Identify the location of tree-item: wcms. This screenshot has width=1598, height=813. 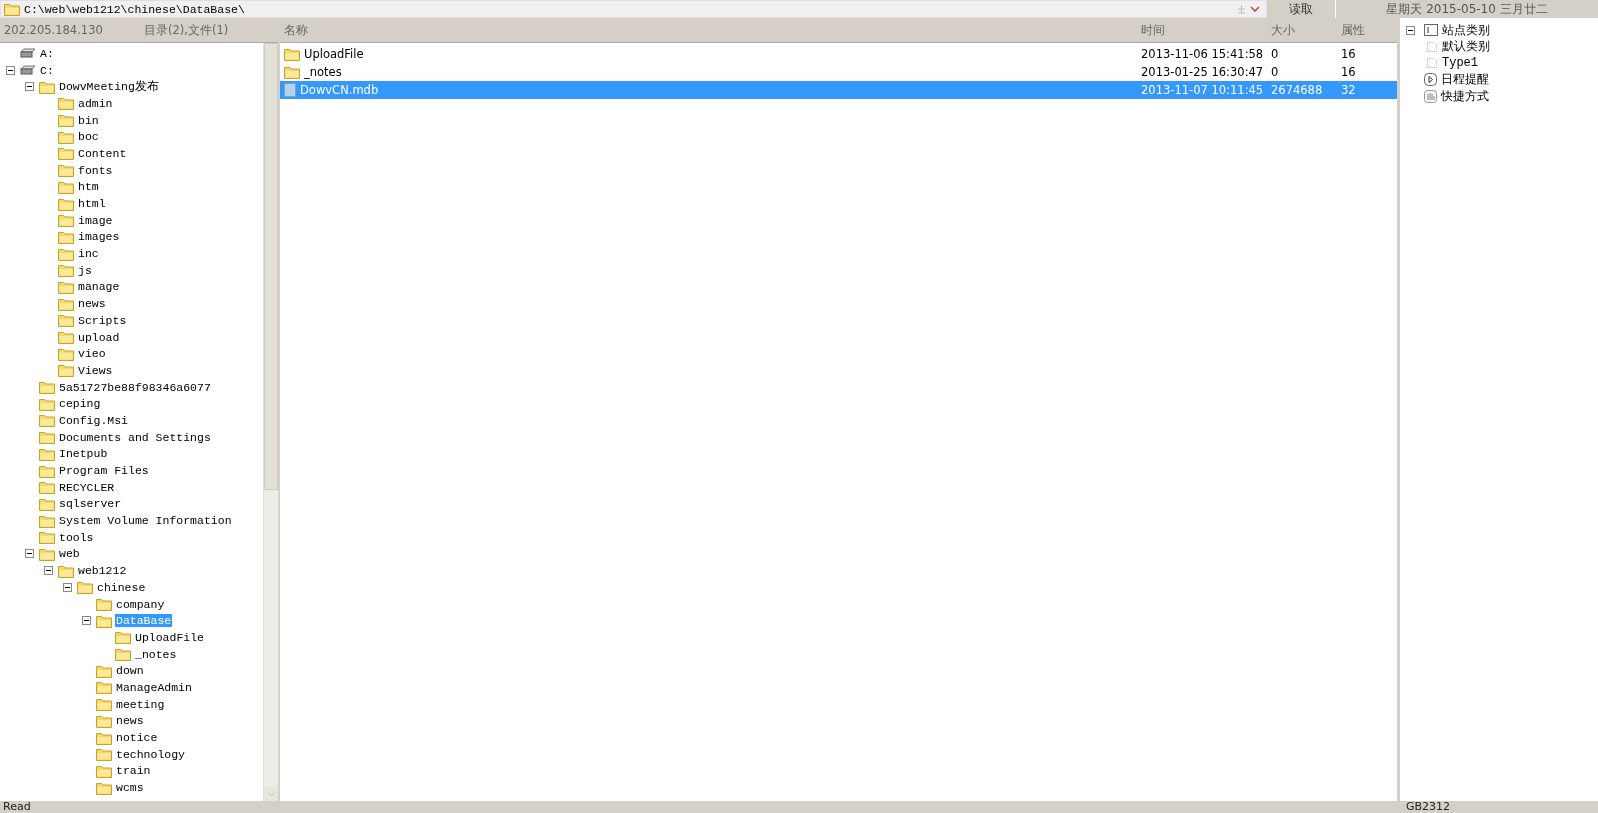
(130, 788).